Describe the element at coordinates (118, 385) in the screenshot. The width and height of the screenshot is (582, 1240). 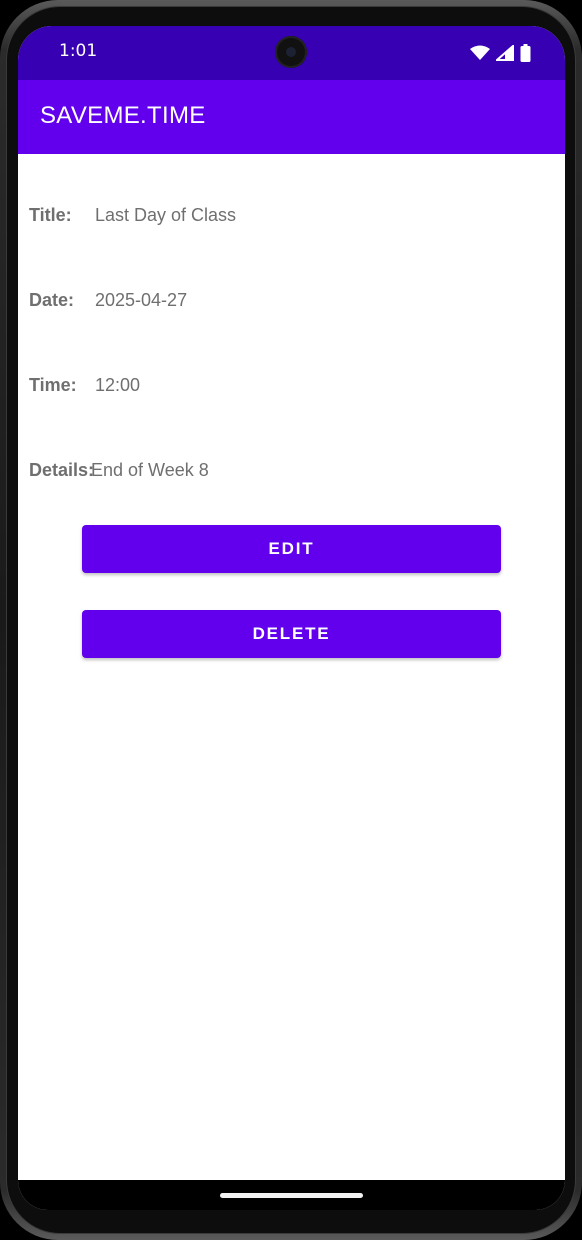
I see `time-value: 12:00` at that location.